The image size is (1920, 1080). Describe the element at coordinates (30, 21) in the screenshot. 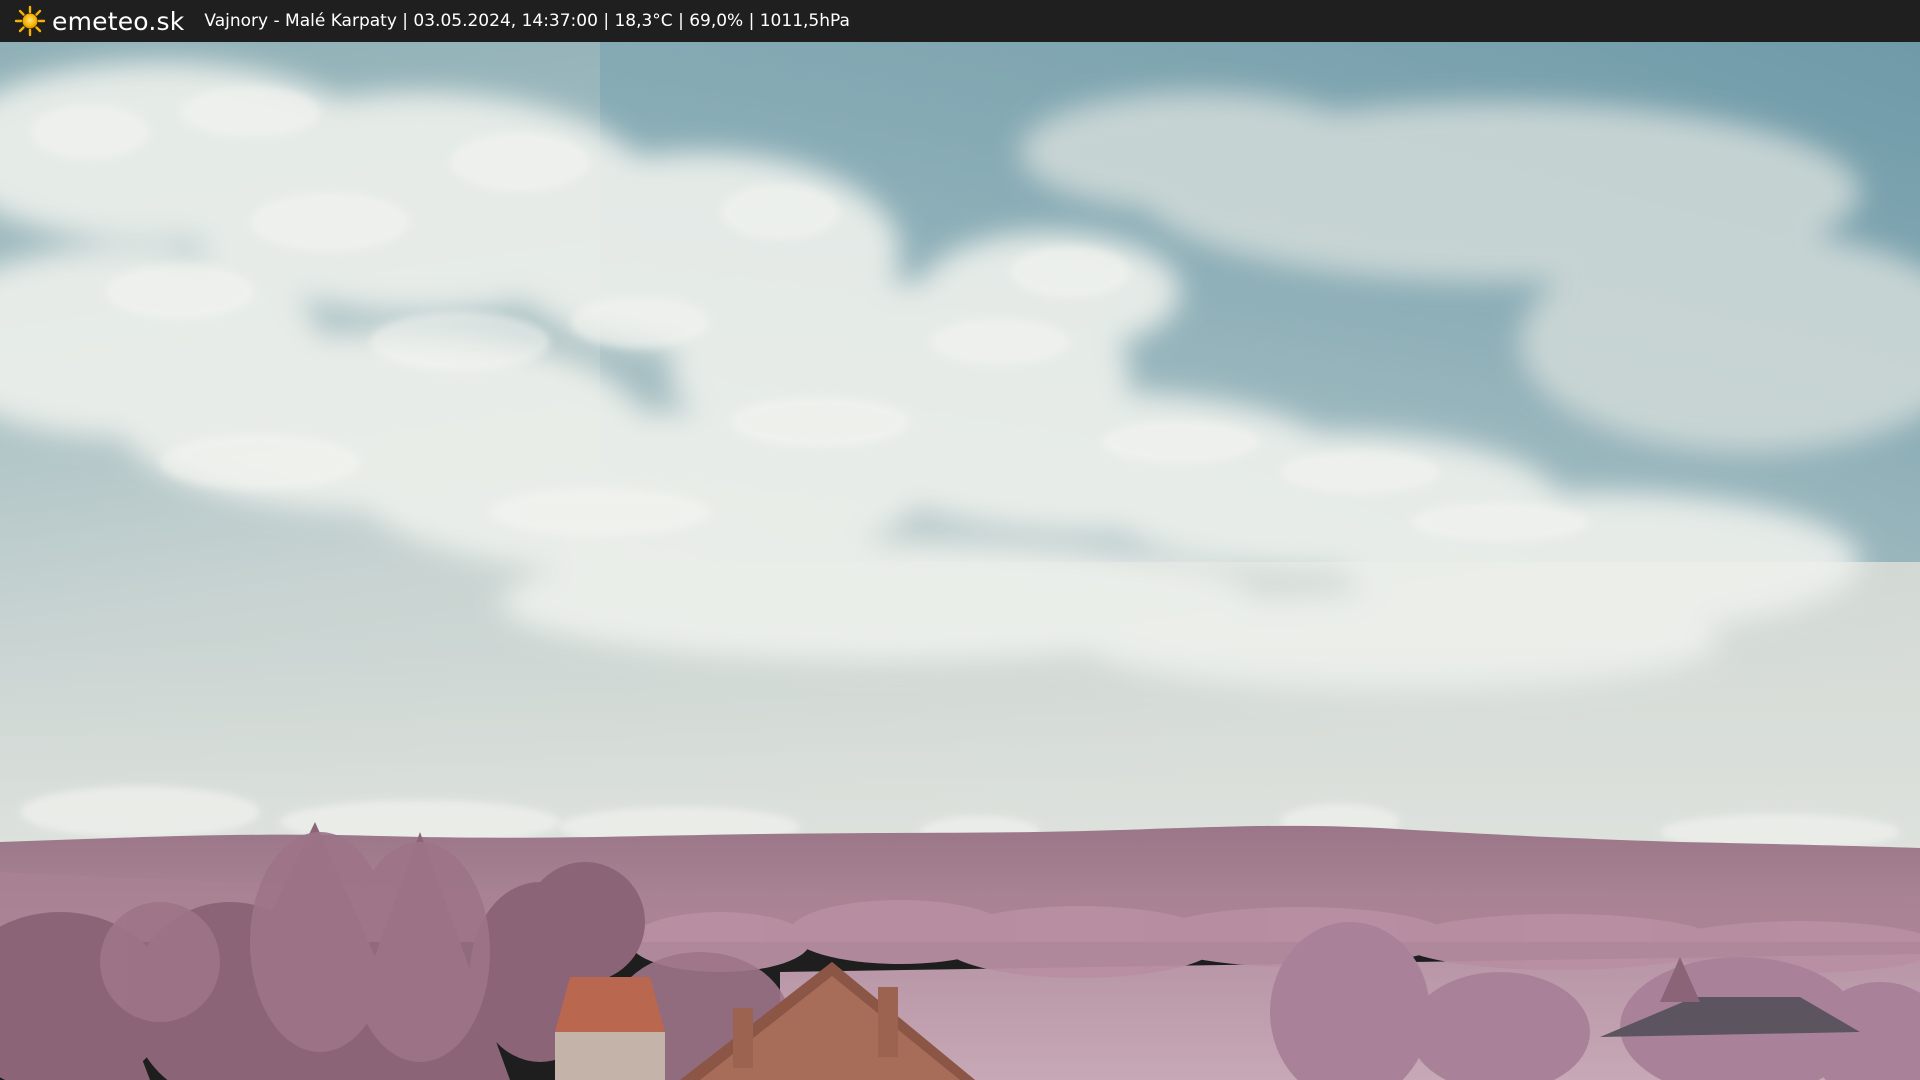

I see `sun-icon` at that location.